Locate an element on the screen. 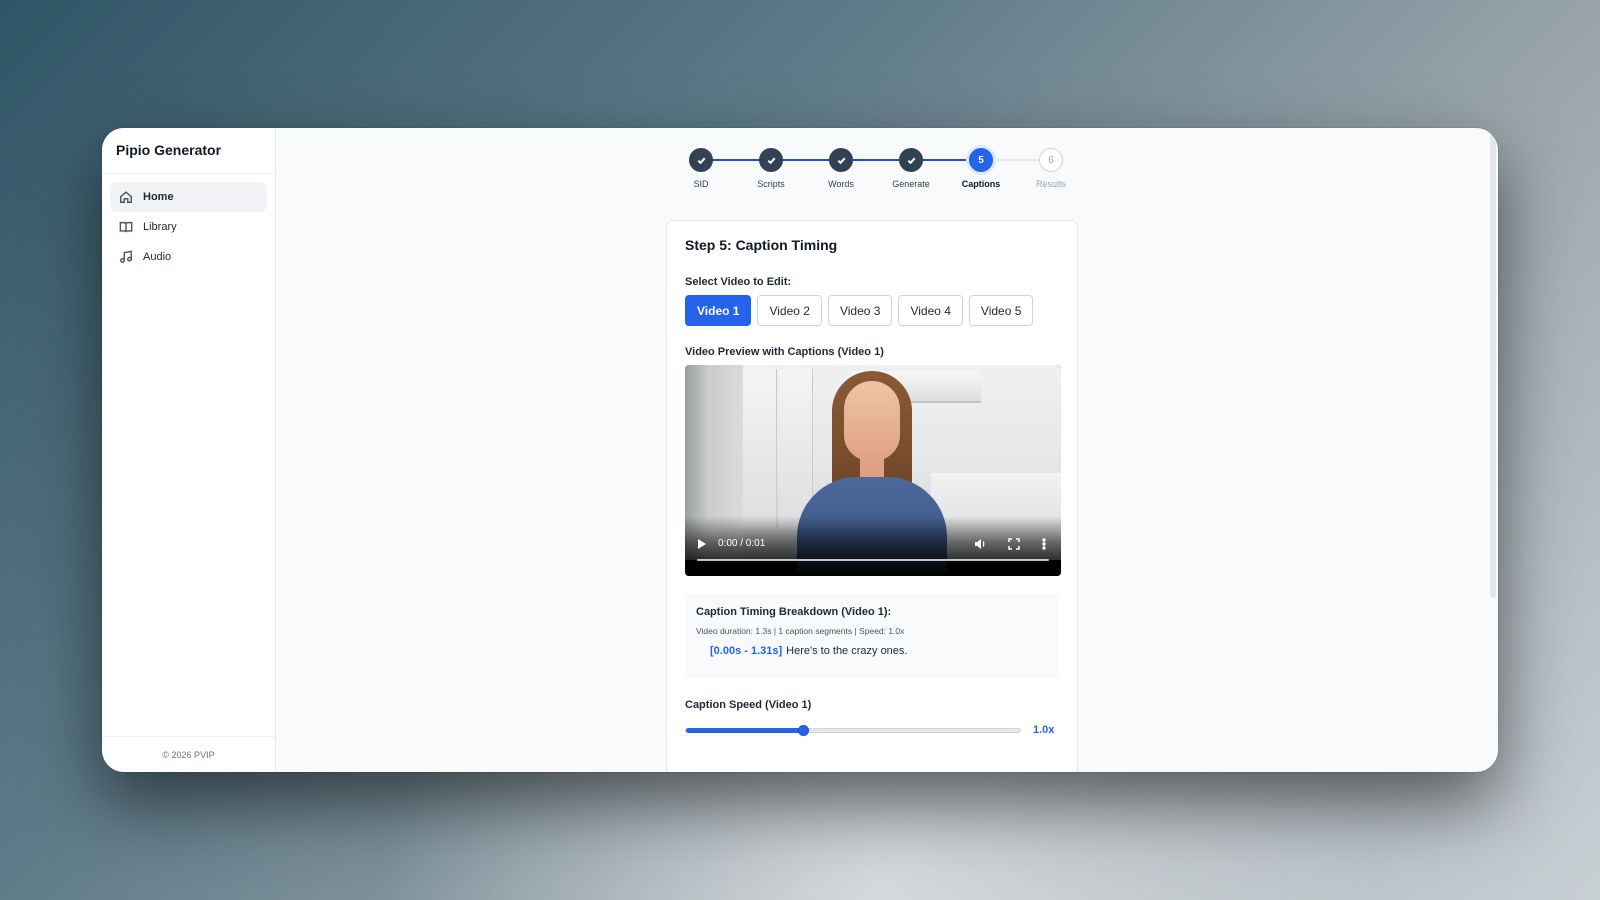  fullscreen-icon is located at coordinates (1014, 544).